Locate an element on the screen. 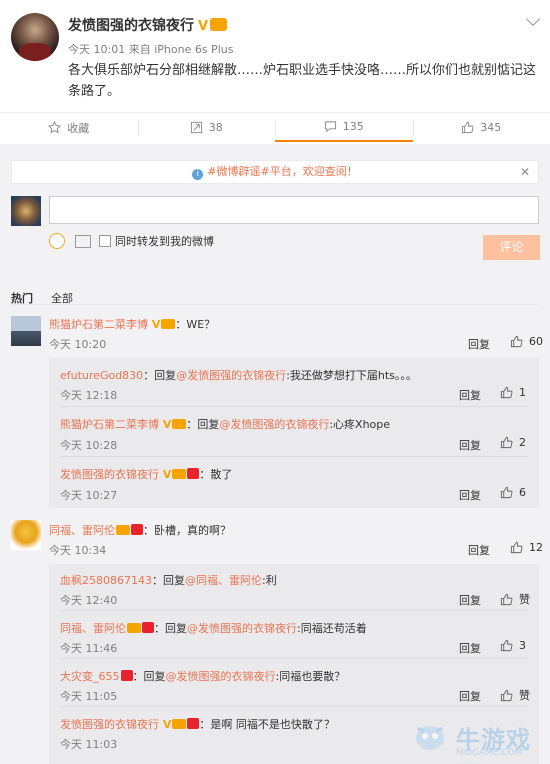 This screenshot has width=550, height=764. commenter-name: 熊猫炉石第二菜李博 is located at coordinates (98, 324).